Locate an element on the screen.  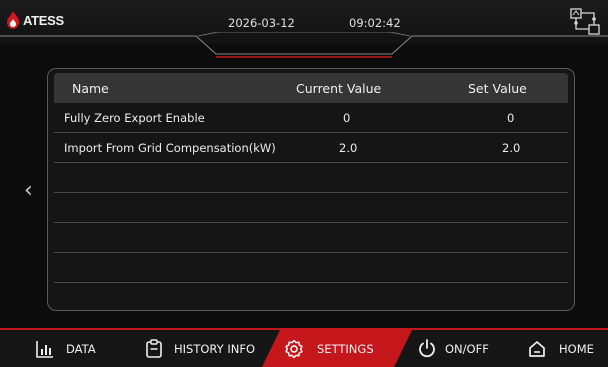
row-current-value: 0 is located at coordinates (347, 118).